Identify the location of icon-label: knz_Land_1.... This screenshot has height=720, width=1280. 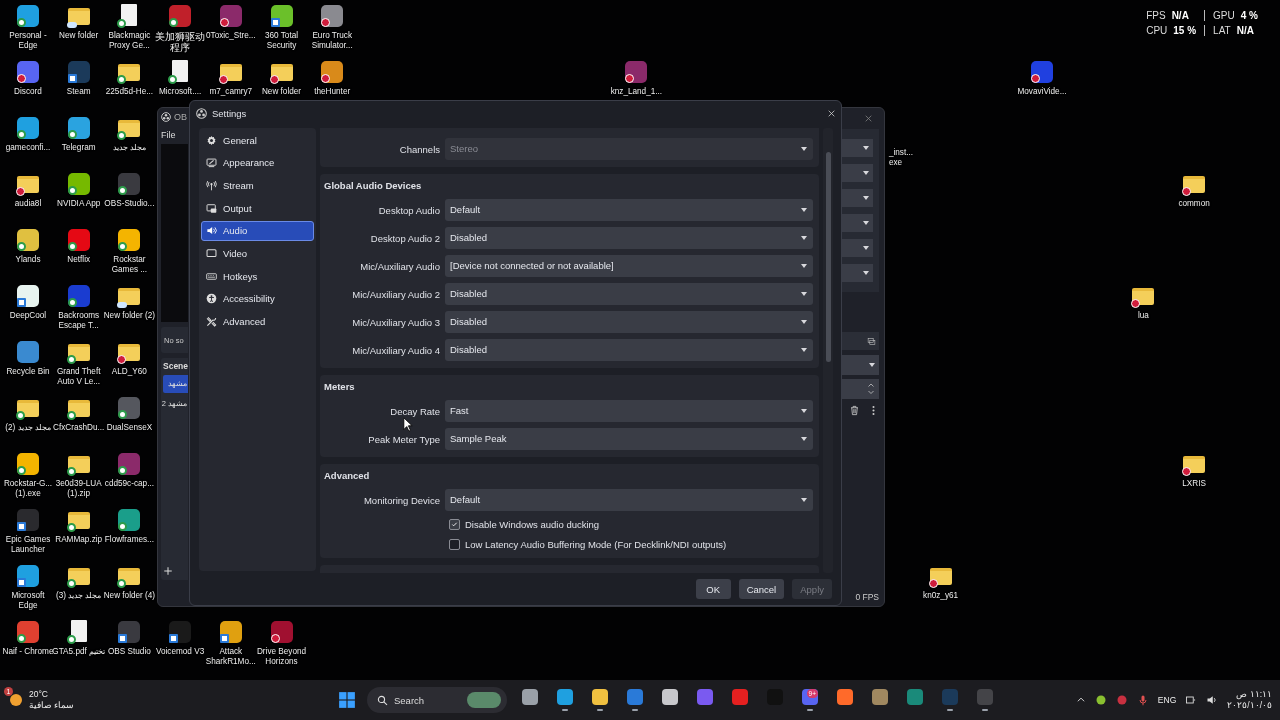
(636, 92).